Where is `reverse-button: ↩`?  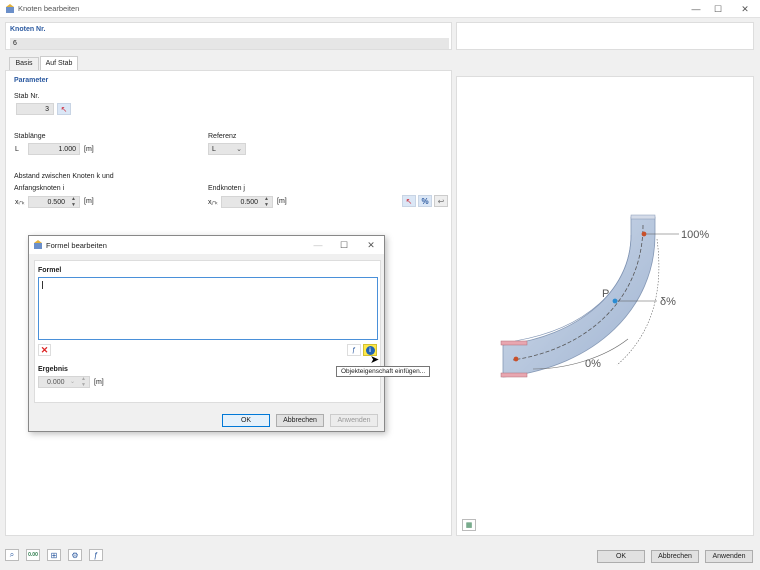 reverse-button: ↩ is located at coordinates (441, 201).